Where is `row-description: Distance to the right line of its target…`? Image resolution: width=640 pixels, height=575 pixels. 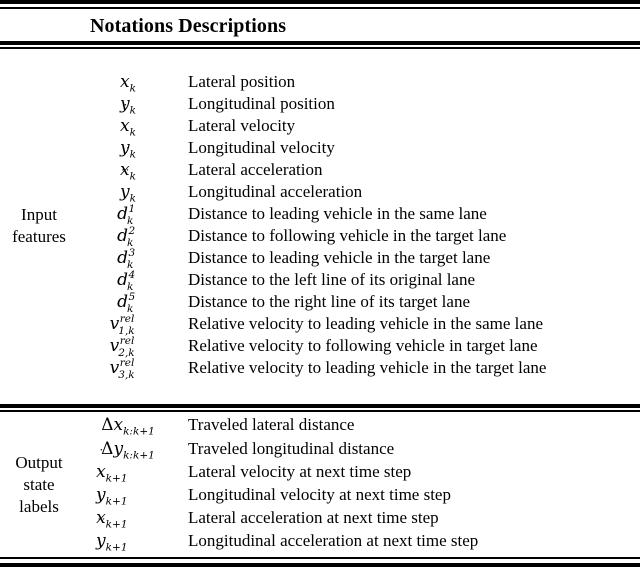 row-description: Distance to the right line of its target… is located at coordinates (329, 301).